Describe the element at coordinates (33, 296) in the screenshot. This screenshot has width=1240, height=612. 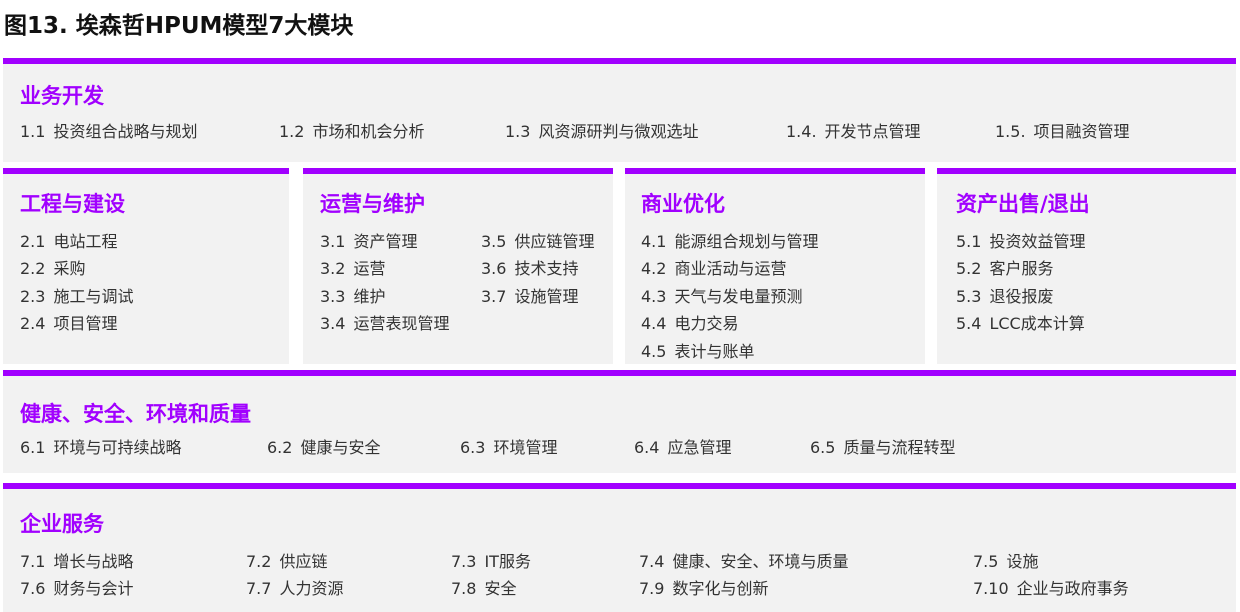
I see `item-number: 2.3` at that location.